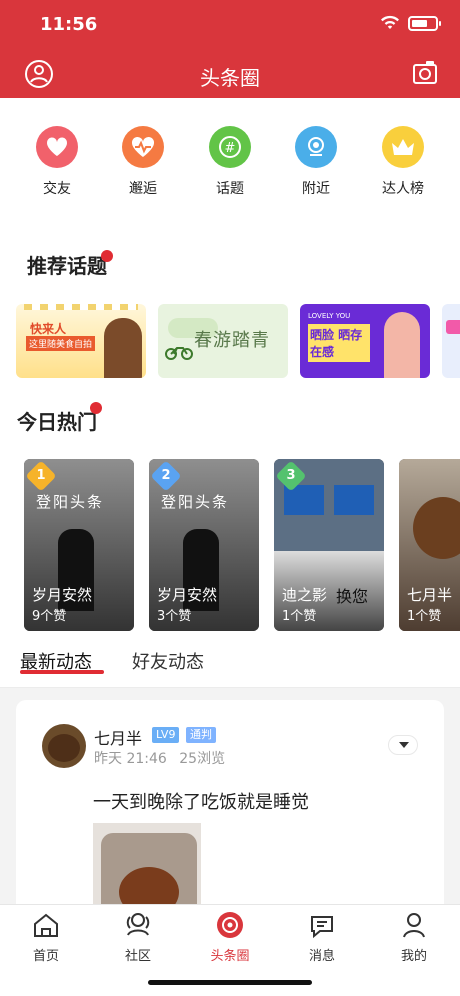 The height and width of the screenshot is (996, 460). What do you see at coordinates (230, 78) in the screenshot?
I see `page-title: 头条圈` at bounding box center [230, 78].